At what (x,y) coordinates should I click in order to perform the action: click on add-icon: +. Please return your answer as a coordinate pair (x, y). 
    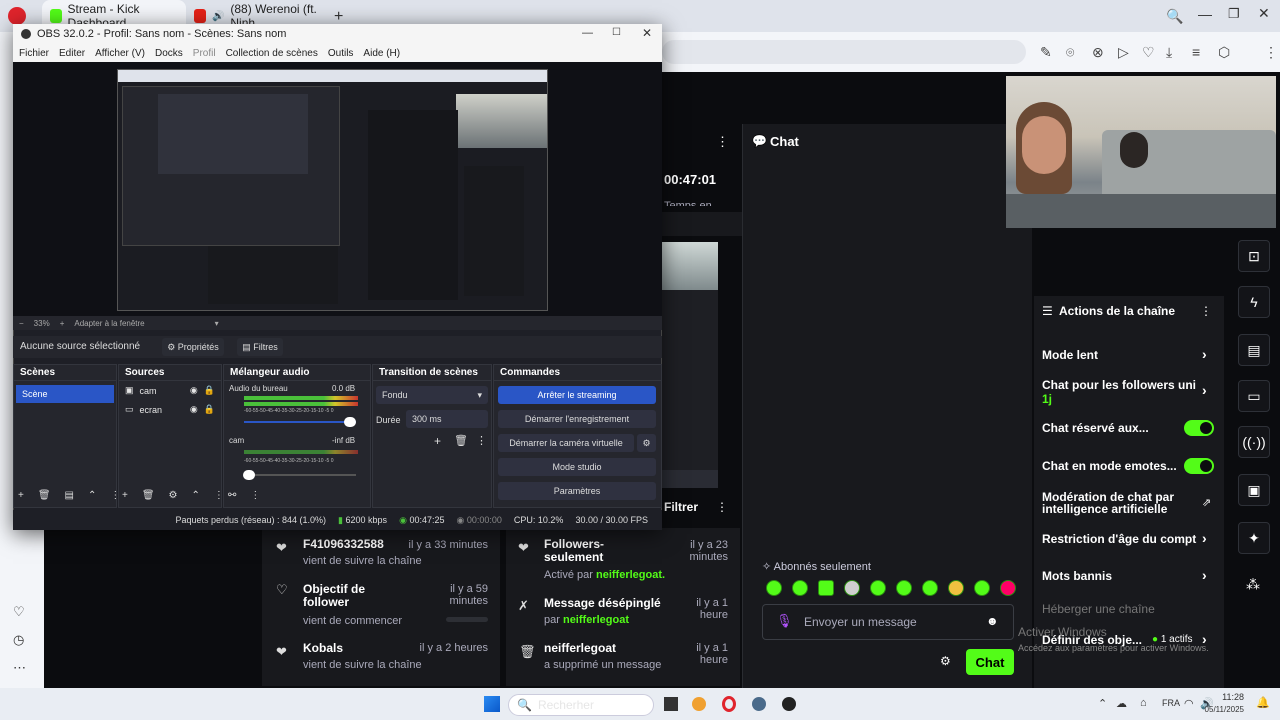
    Looking at the image, I should click on (21, 495).